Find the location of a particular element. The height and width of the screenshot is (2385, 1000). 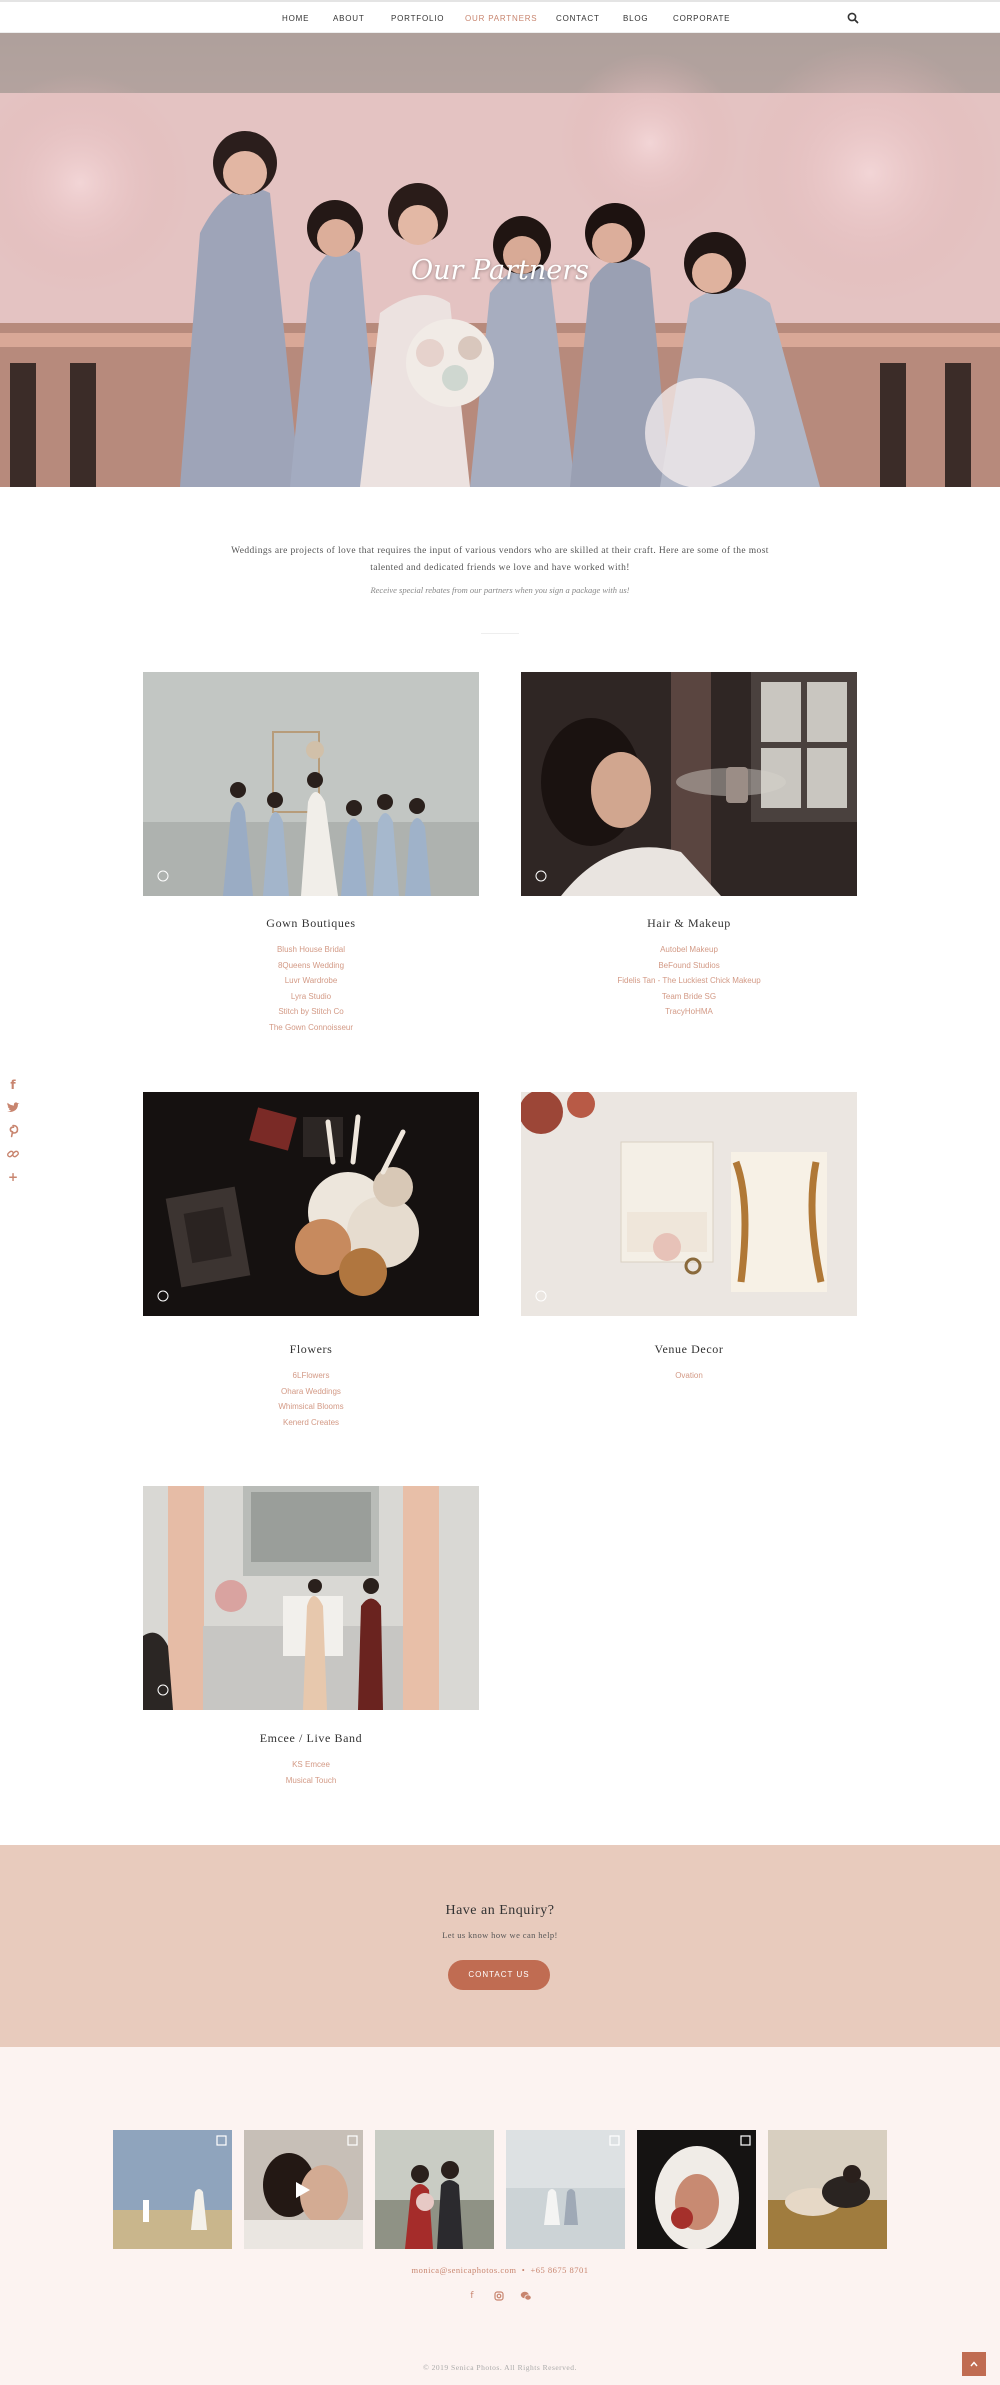

instagram-icon is located at coordinates (499, 2296).